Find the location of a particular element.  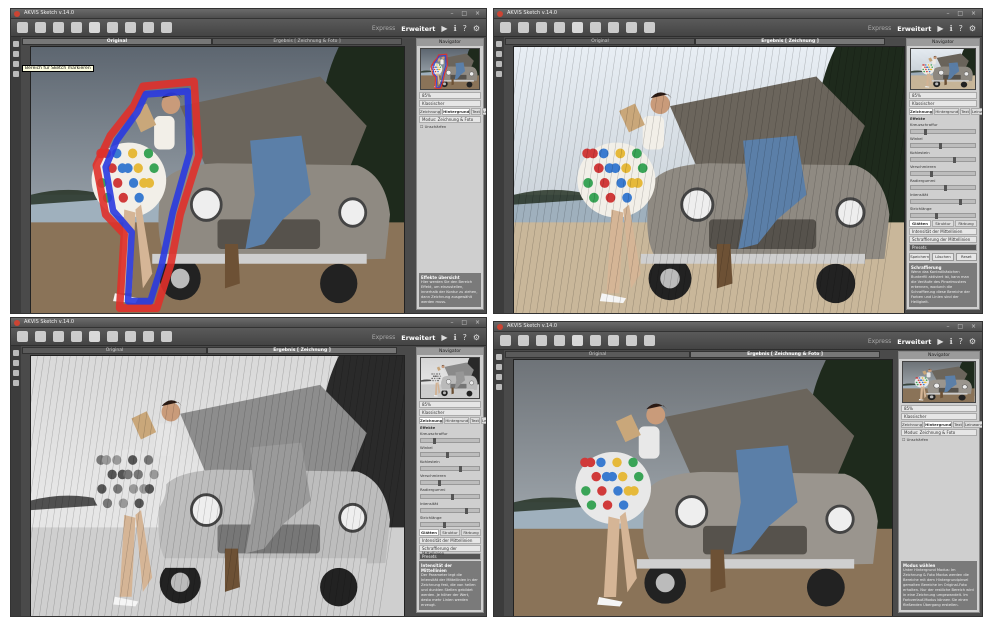

secondary-tab-2: Färbung is located at coordinates (966, 223).